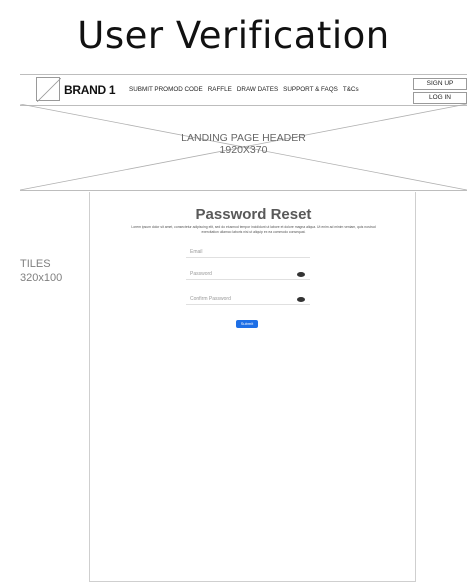  I want to click on password-field: Password, so click(248, 274).